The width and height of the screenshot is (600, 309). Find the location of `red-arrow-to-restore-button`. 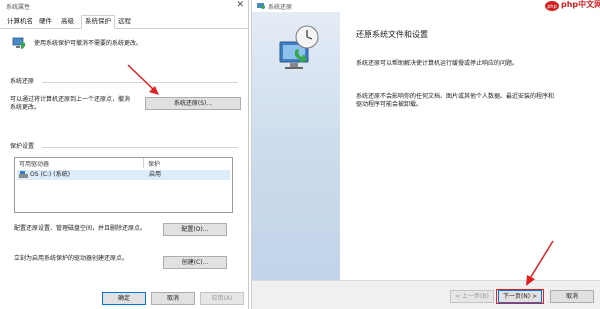

red-arrow-to-restore-button is located at coordinates (143, 79).